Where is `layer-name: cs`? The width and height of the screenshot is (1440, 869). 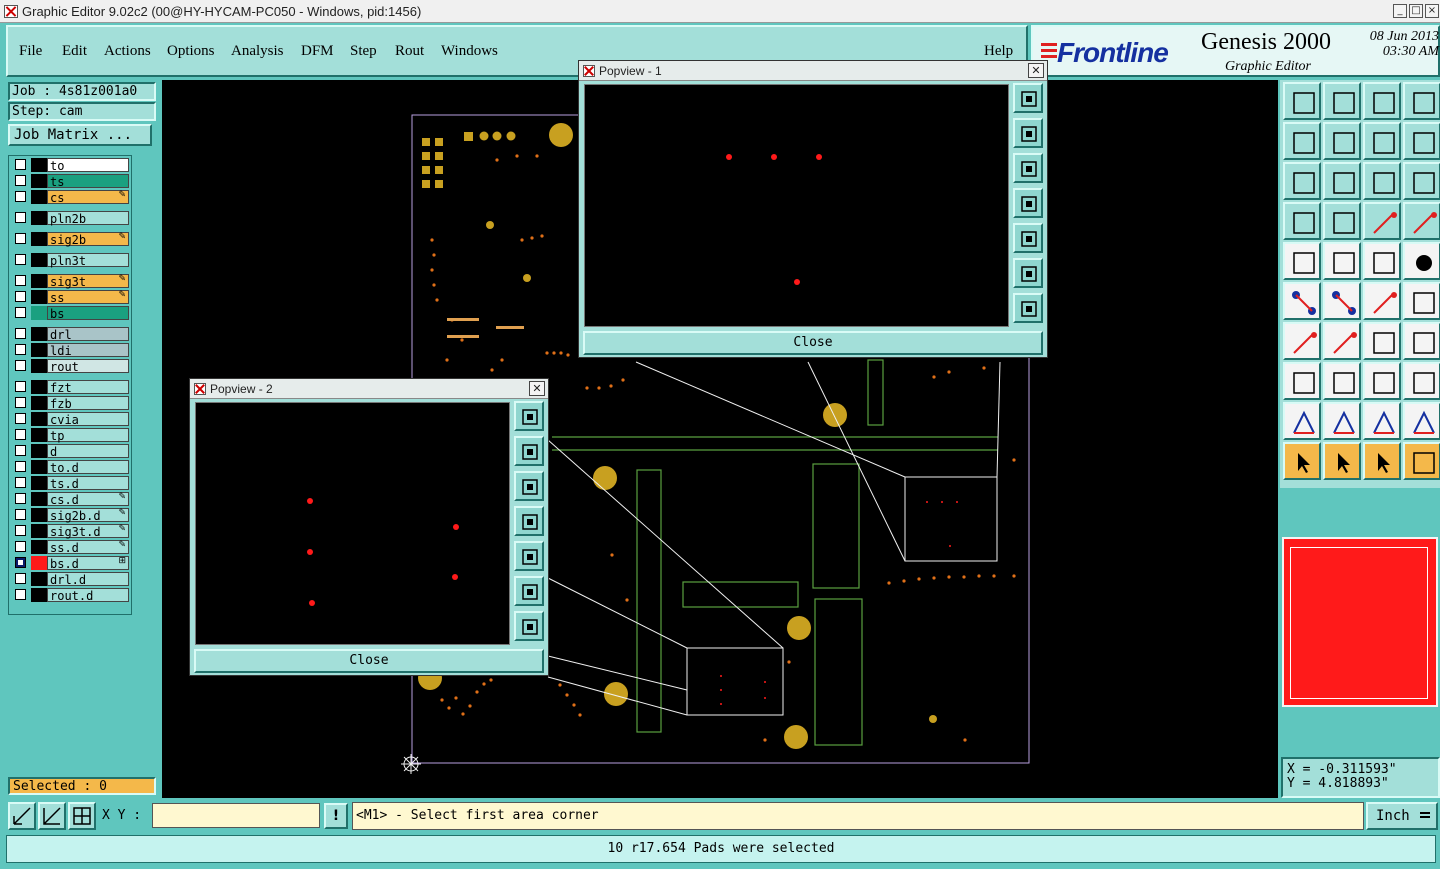 layer-name: cs is located at coordinates (88, 197).